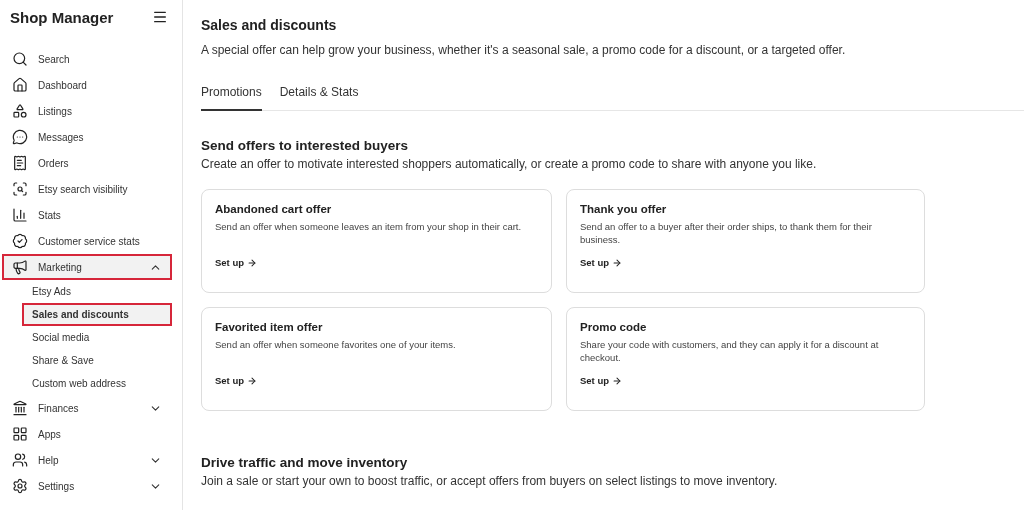  What do you see at coordinates (21, 137) in the screenshot?
I see `chat-bubble-icon` at bounding box center [21, 137].